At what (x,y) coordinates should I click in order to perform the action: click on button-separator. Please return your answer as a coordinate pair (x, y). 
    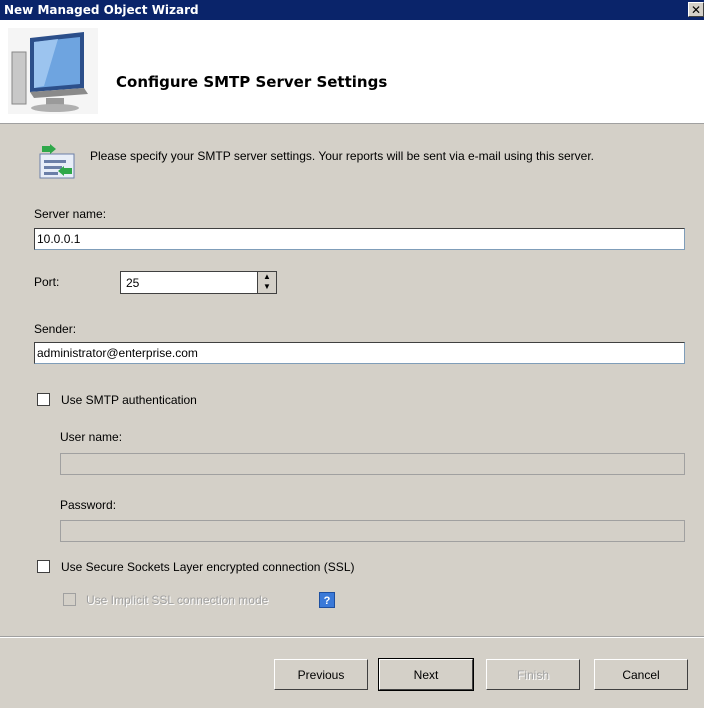
    Looking at the image, I should click on (352, 637).